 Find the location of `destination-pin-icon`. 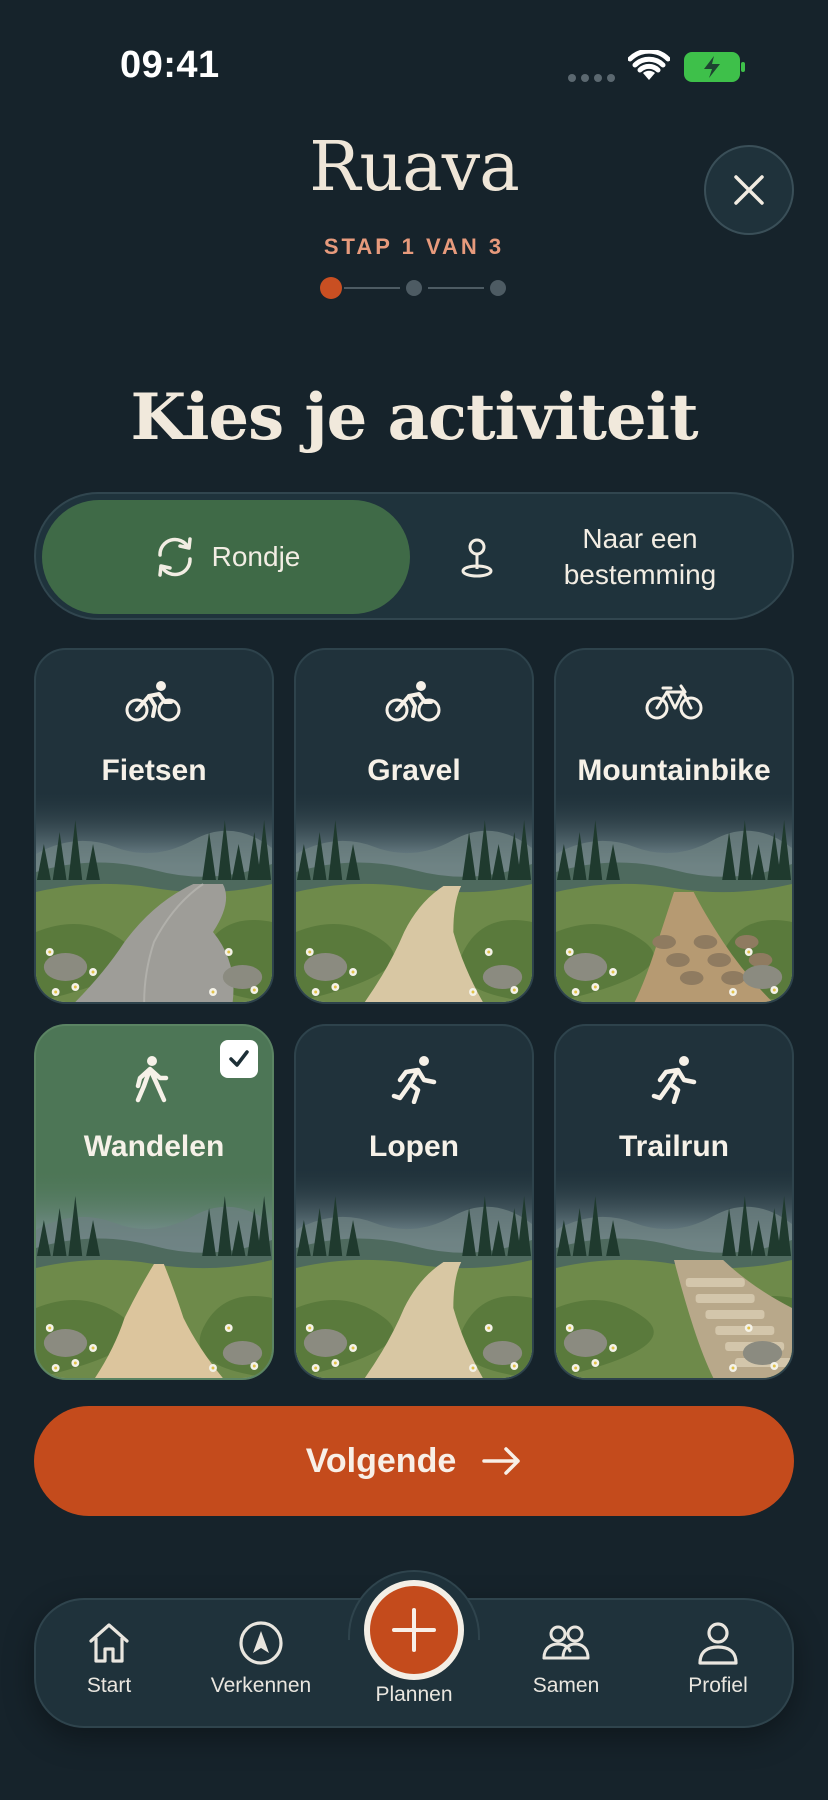

destination-pin-icon is located at coordinates (477, 558).